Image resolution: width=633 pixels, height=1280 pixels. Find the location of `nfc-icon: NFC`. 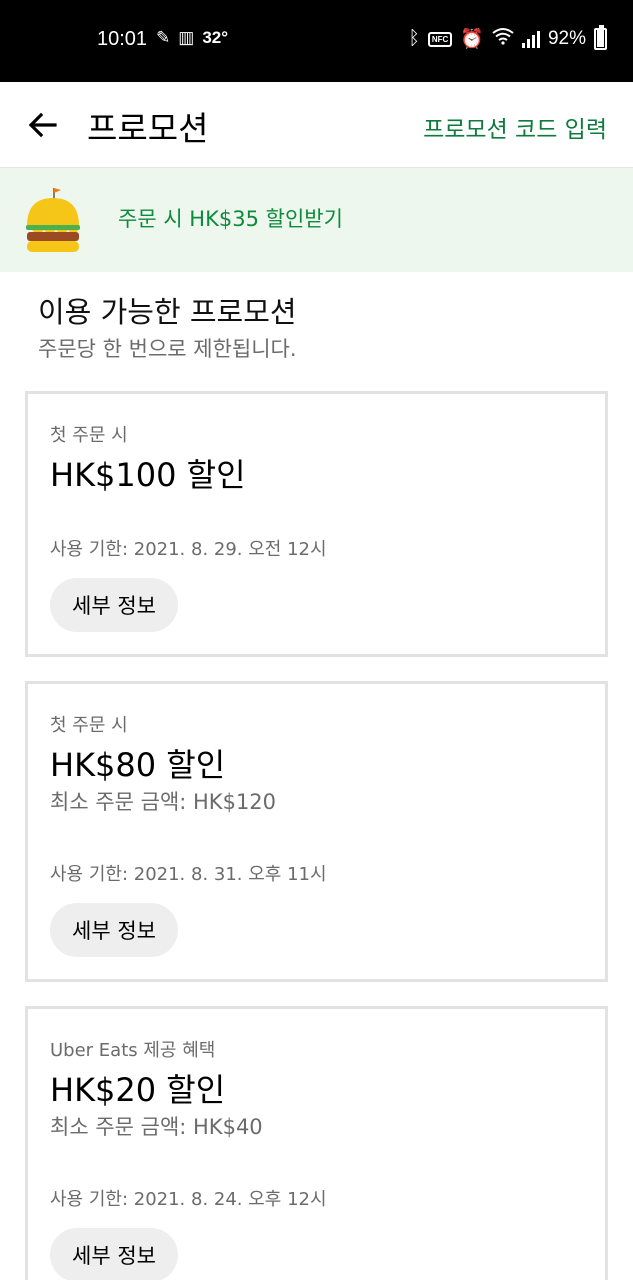

nfc-icon: NFC is located at coordinates (440, 39).